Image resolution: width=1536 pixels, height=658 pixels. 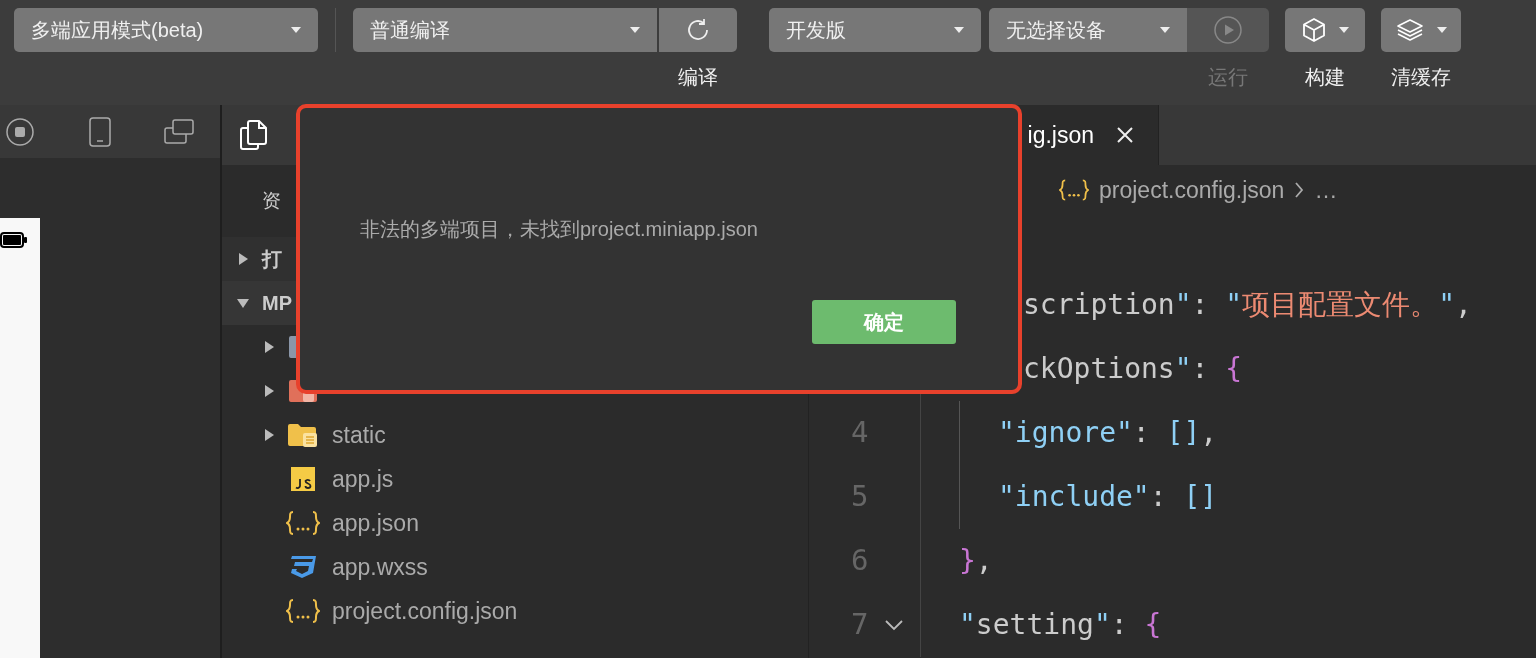 I want to click on close-icon, so click(x=1125, y=135).